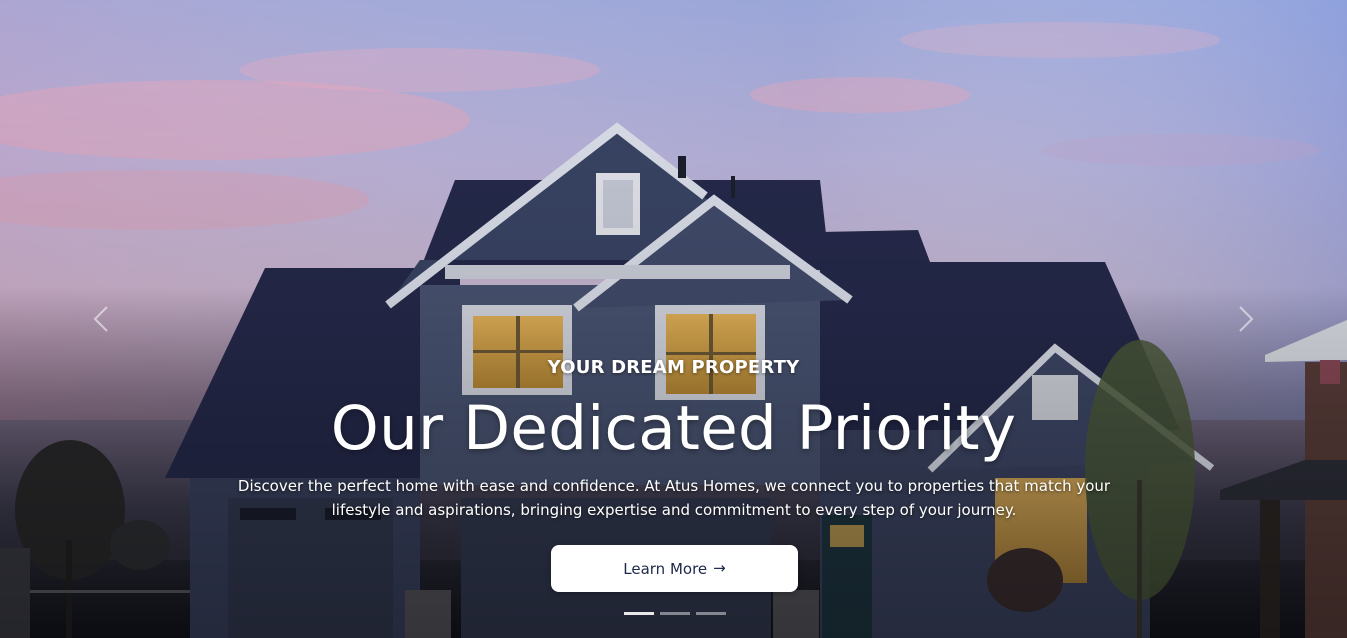 The height and width of the screenshot is (638, 1347). I want to click on hero-headline: Our Dedicated Priority, so click(673, 428).